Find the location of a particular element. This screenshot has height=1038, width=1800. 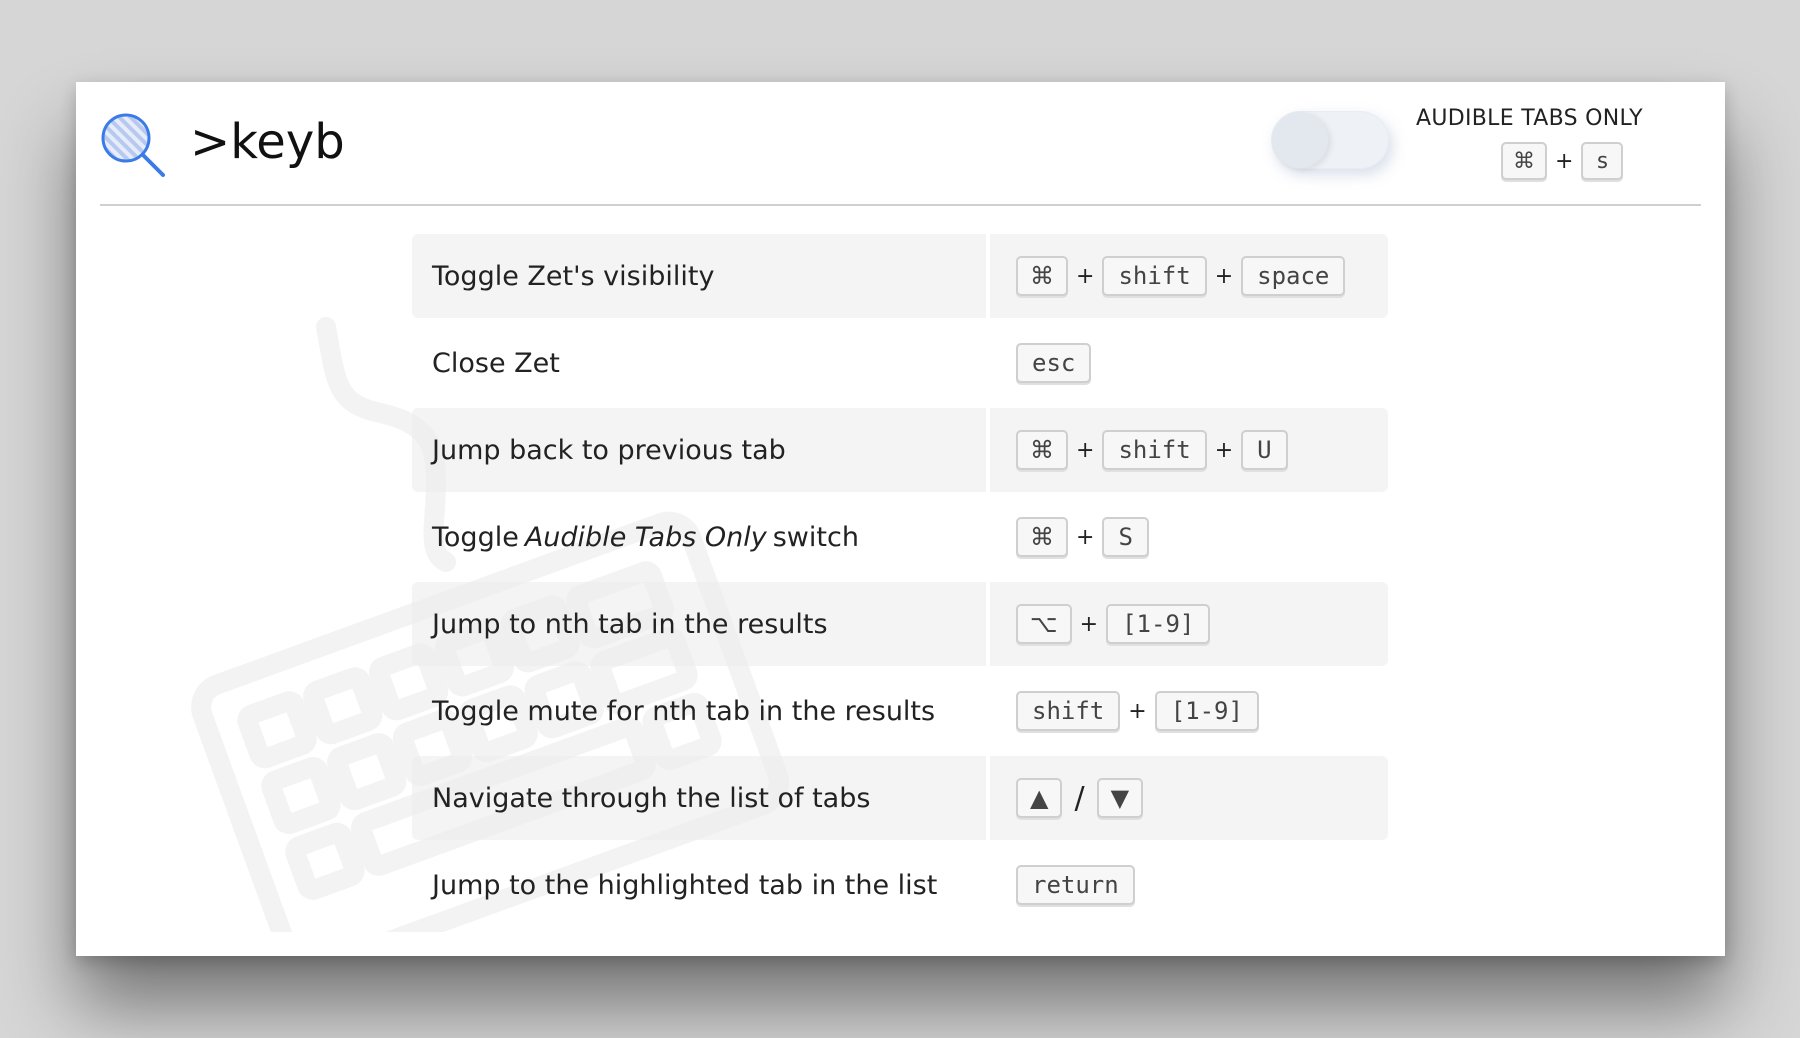

shortcut-keys: shift + [1-9] is located at coordinates (1189, 711).